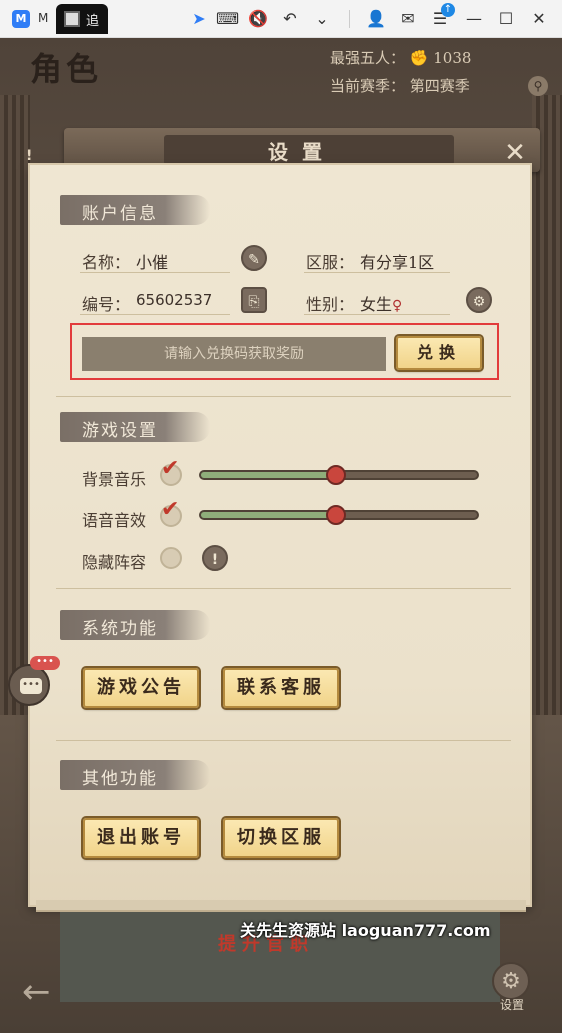 This screenshot has width=562, height=1033. I want to click on background-wall-right, so click(547, 405).